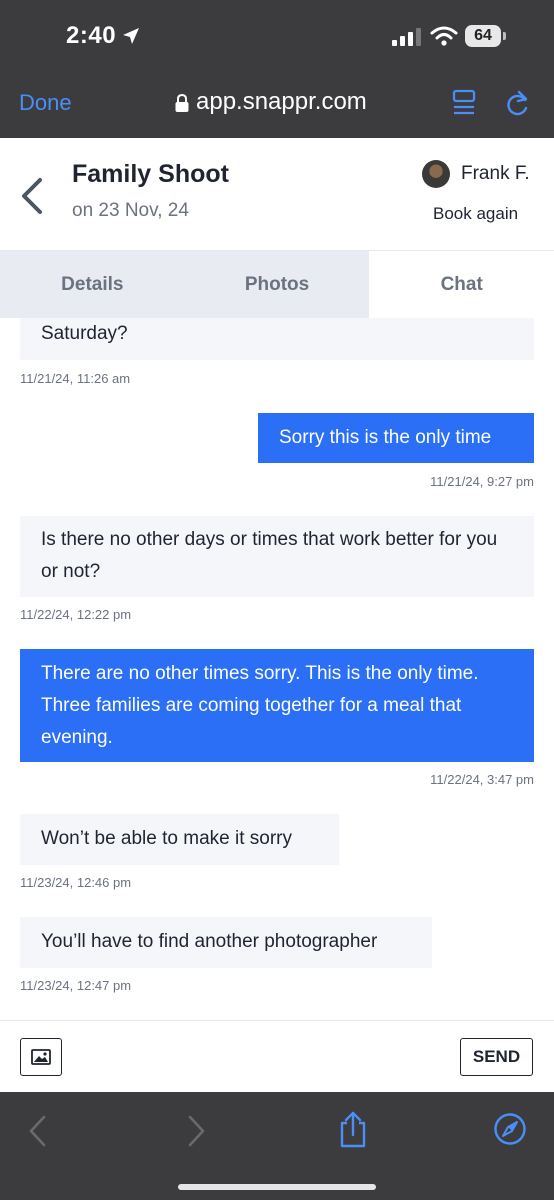 The width and height of the screenshot is (554, 1200). Describe the element at coordinates (277, 1187) in the screenshot. I see `home-indicator` at that location.